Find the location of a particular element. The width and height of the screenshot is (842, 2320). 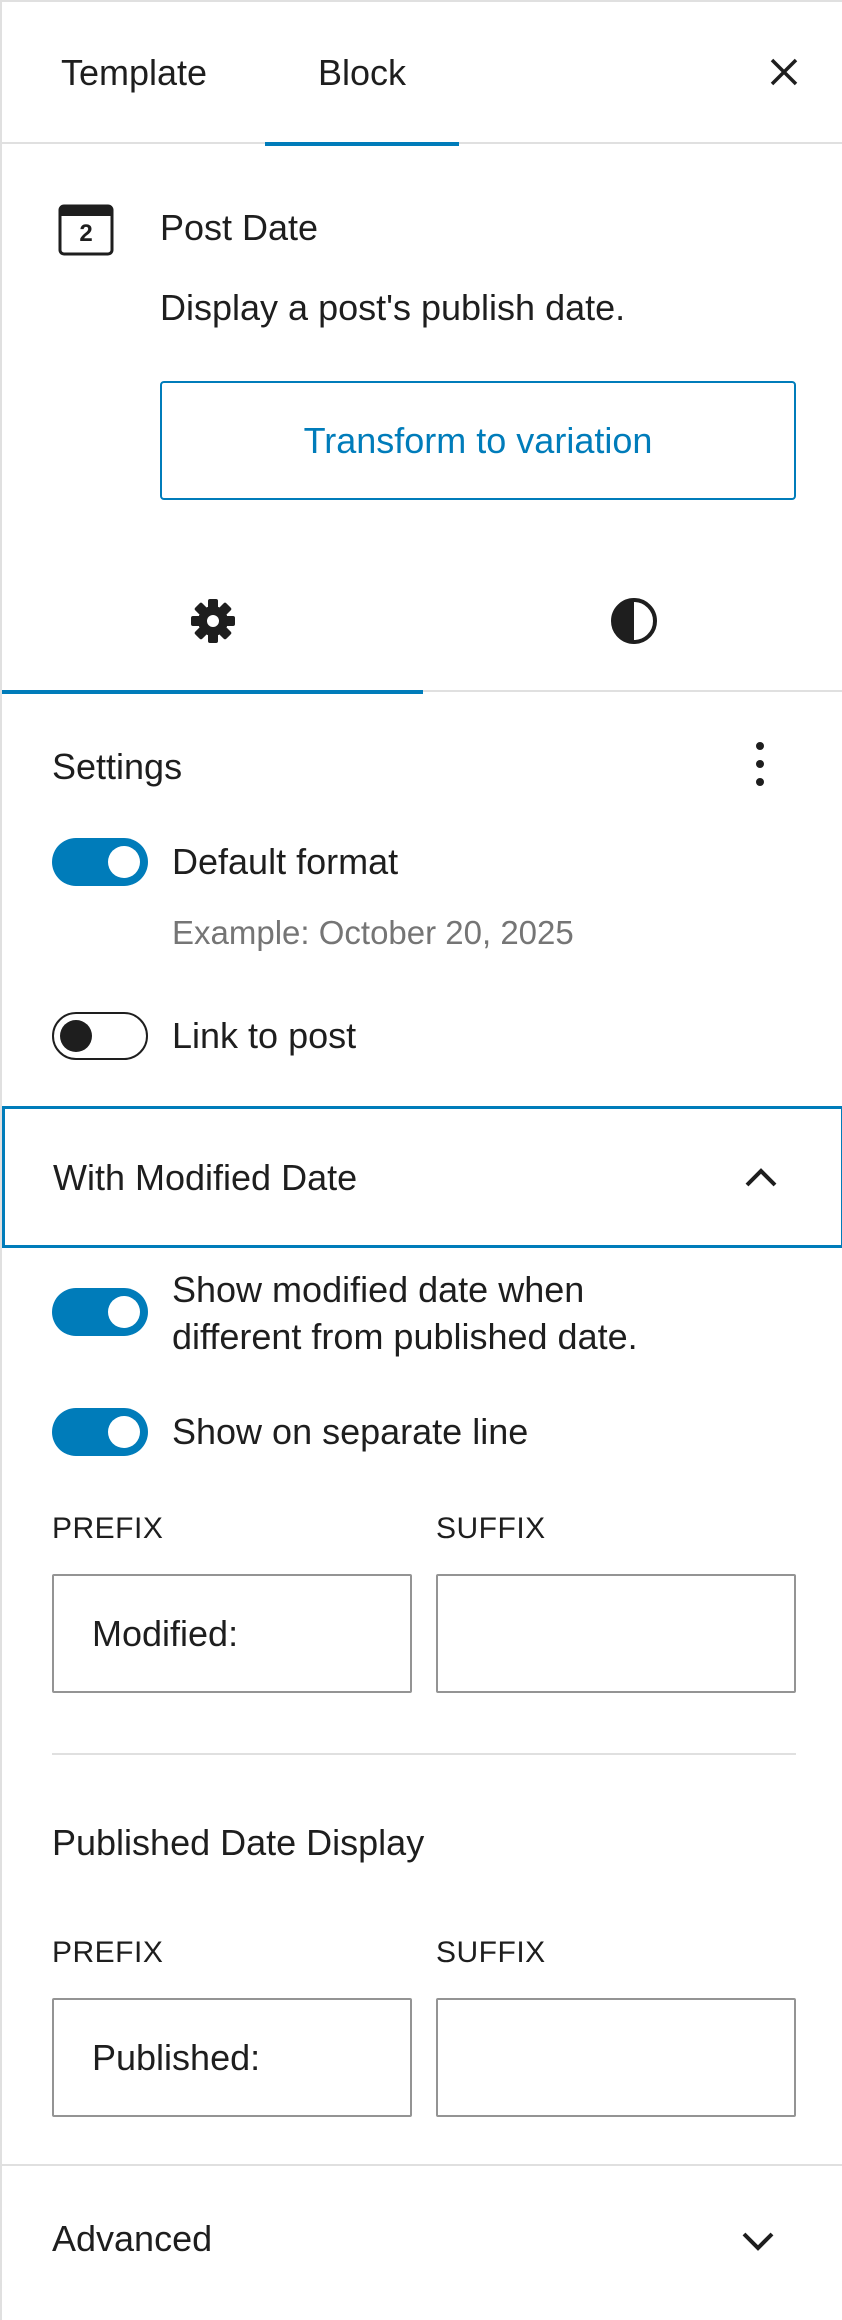

calendar-icon-number: 2 is located at coordinates (86, 233).